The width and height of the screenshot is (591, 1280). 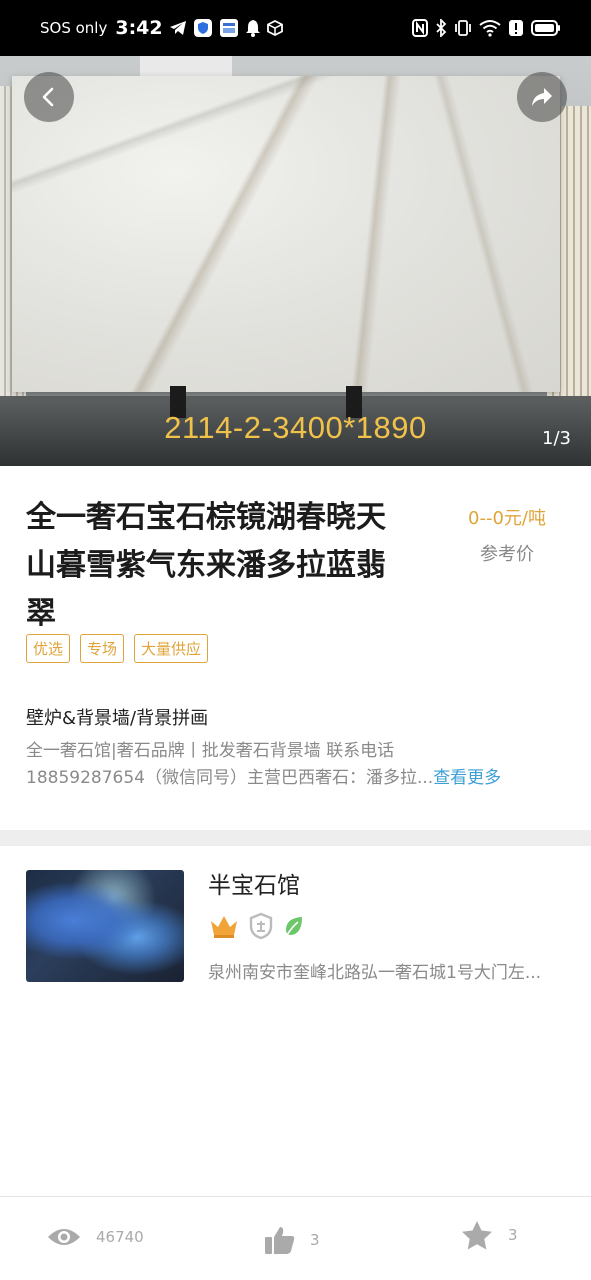 I want to click on see-more-link: 查看更多, so click(x=467, y=778).